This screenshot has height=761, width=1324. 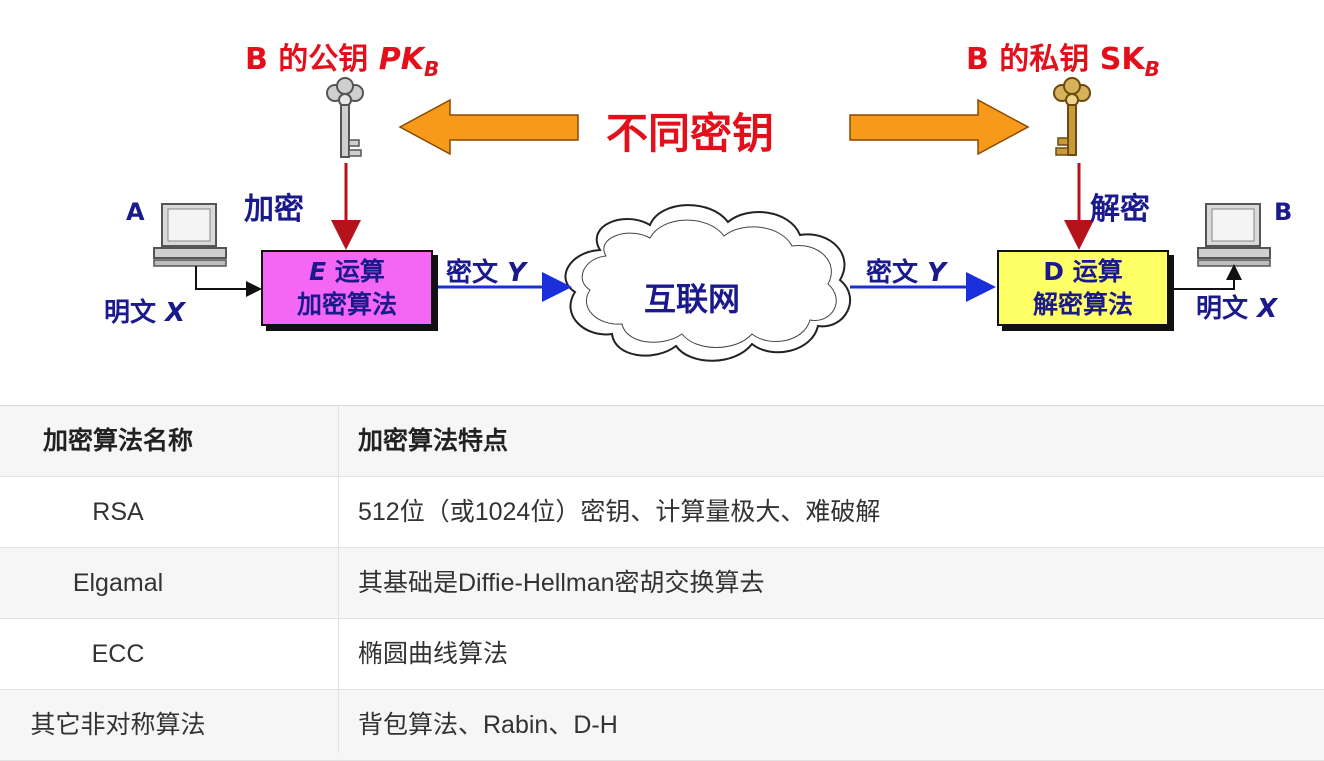 I want to click on public-key-prefix: B 的公钥, so click(x=312, y=59).